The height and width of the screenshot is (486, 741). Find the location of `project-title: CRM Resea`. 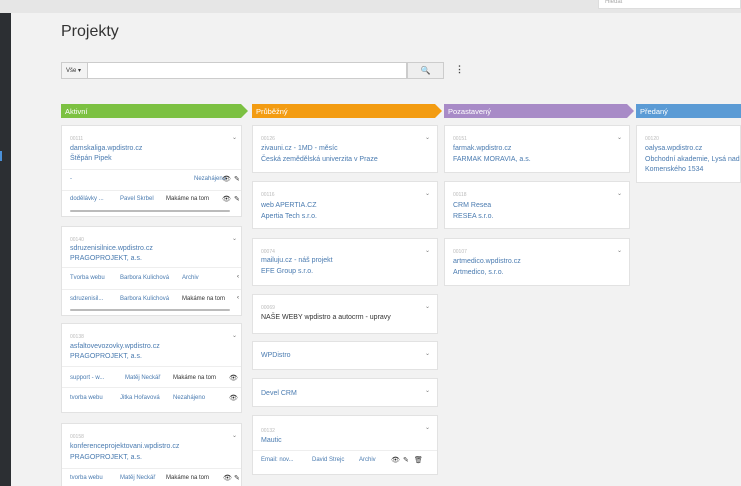

project-title: CRM Resea is located at coordinates (472, 205).